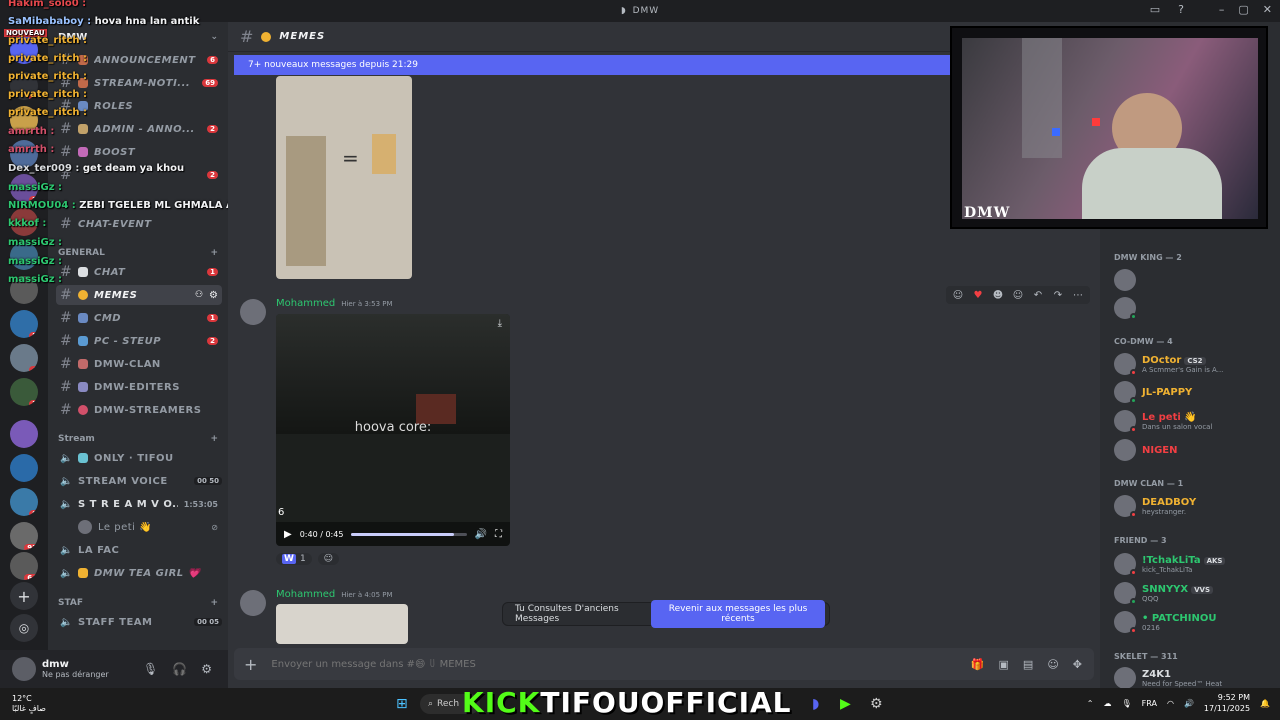 The height and width of the screenshot is (720, 1280). Describe the element at coordinates (738, 614) in the screenshot. I see `jump-to-present-button: Revenir aux messages les plus récents` at that location.